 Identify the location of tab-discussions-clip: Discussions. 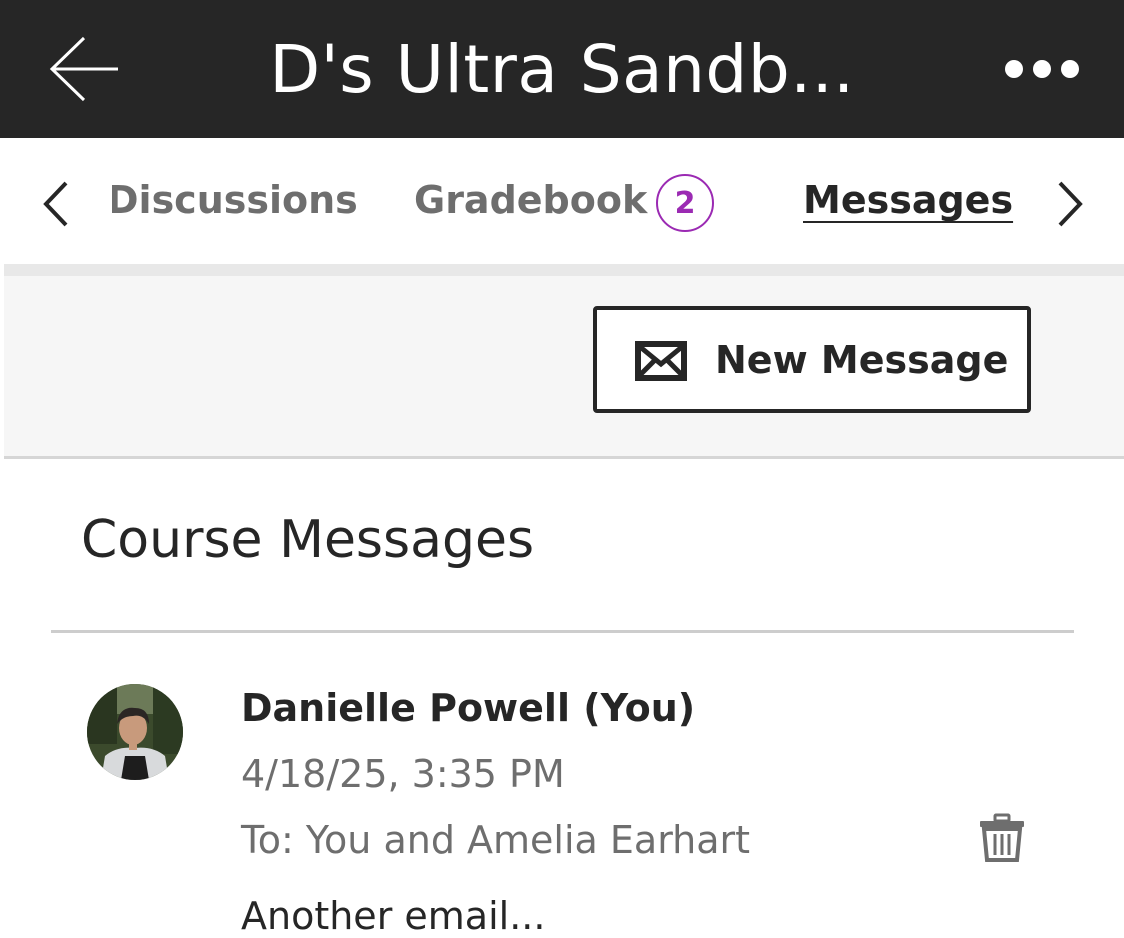
(237, 201).